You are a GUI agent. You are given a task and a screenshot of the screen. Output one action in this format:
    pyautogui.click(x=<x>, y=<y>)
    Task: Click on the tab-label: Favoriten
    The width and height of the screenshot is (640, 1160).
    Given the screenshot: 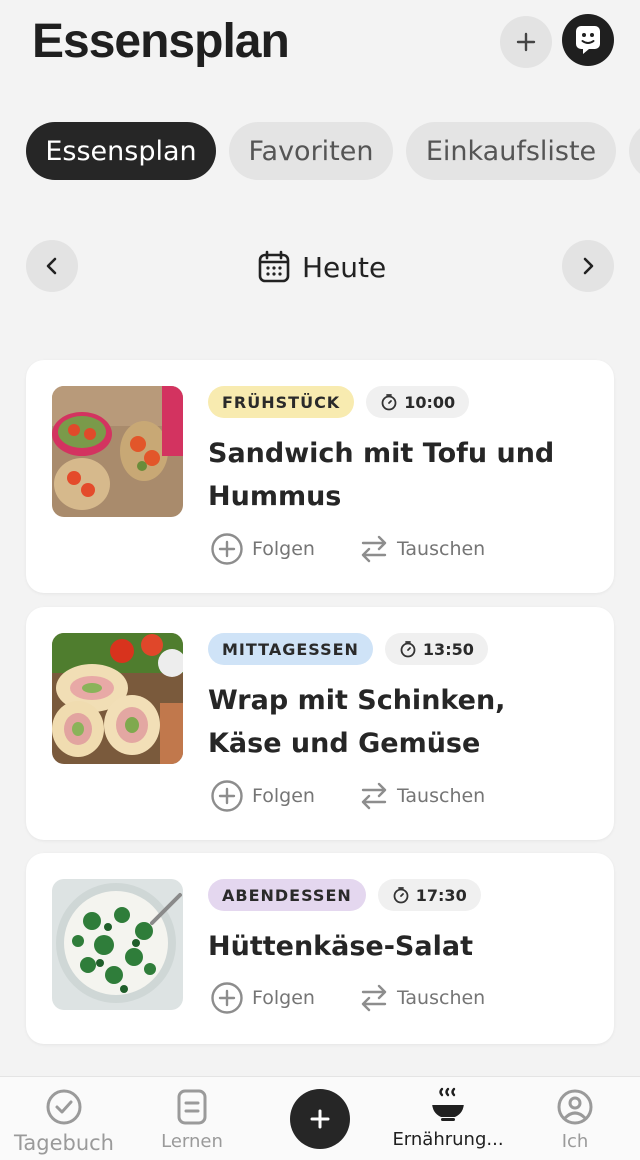 What is the action you would take?
    pyautogui.click(x=311, y=151)
    